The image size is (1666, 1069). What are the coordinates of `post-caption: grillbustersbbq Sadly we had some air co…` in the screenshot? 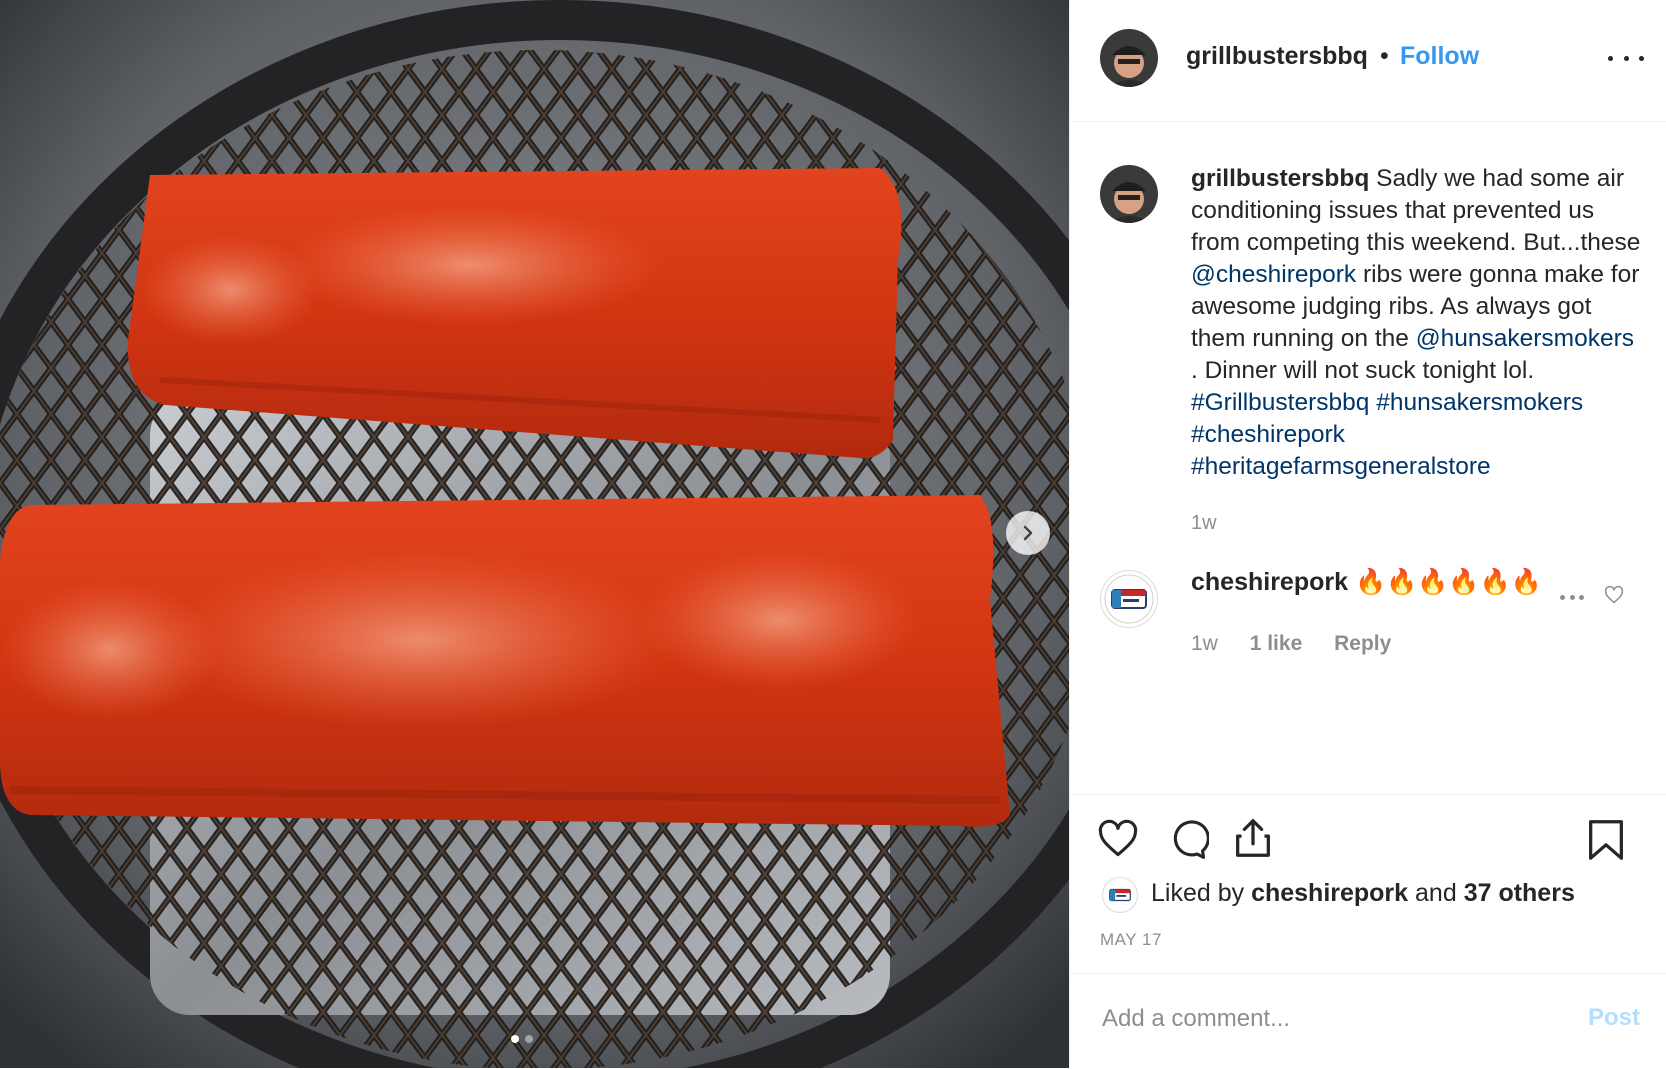 It's located at (1418, 323).